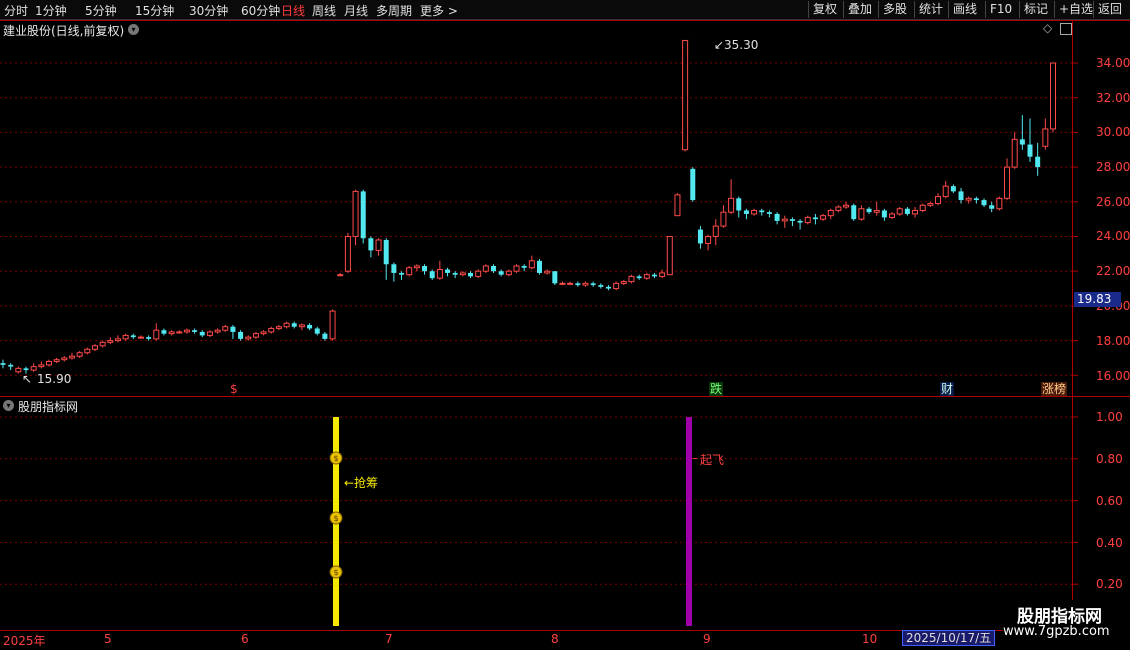 The image size is (1130, 650). I want to click on price-tick: 34.00, so click(1113, 63).